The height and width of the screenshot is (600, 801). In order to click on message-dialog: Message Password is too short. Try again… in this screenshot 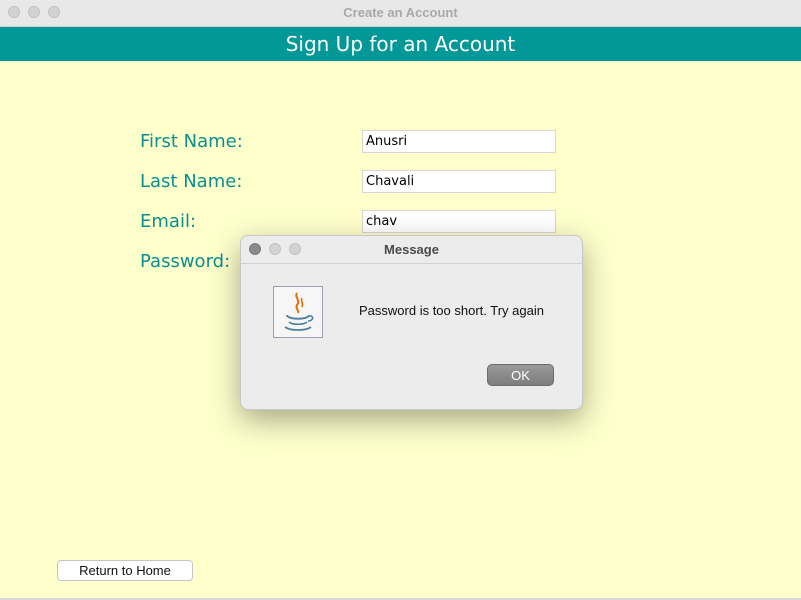, I will do `click(411, 322)`.